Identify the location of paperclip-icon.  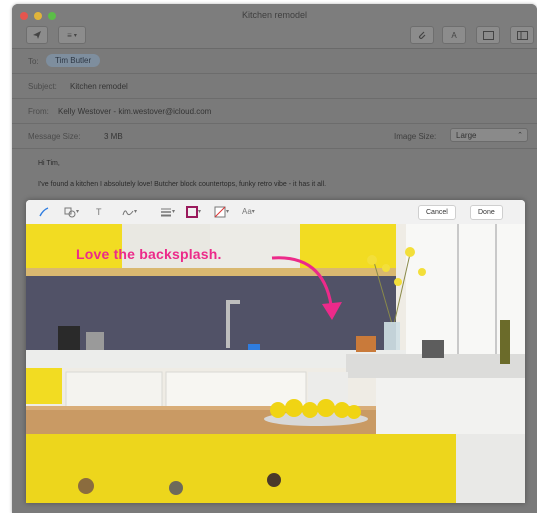
(422, 35).